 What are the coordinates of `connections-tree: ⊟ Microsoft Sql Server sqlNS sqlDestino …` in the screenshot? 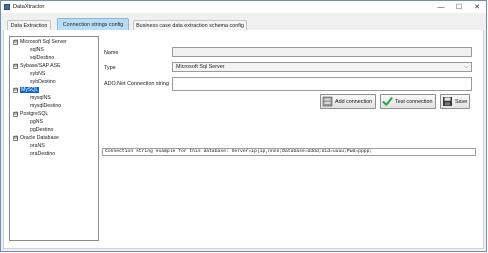 It's located at (54, 138).